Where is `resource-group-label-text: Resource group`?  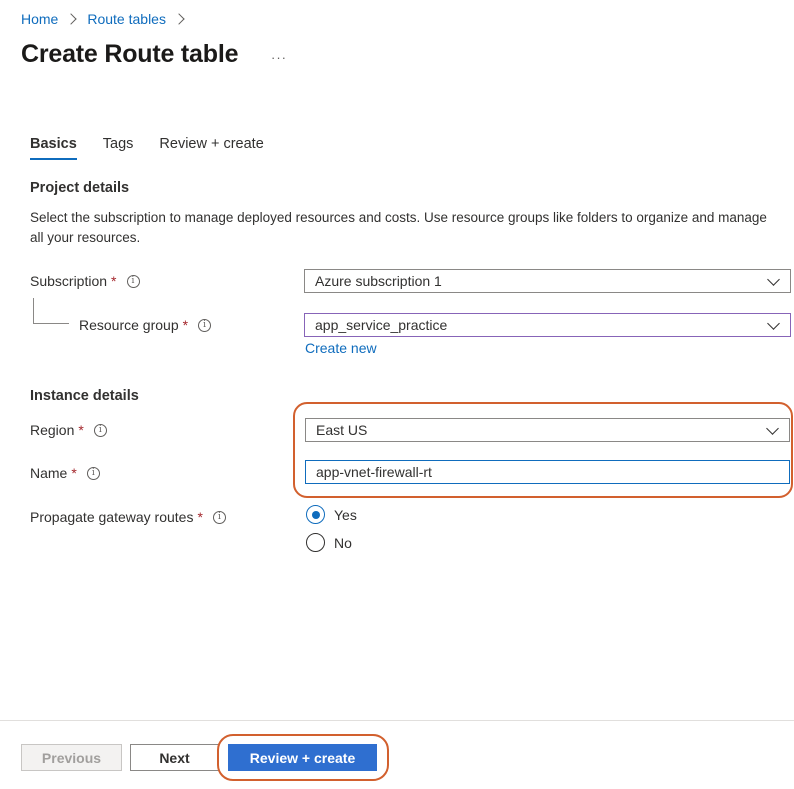
resource-group-label-text: Resource group is located at coordinates (129, 325).